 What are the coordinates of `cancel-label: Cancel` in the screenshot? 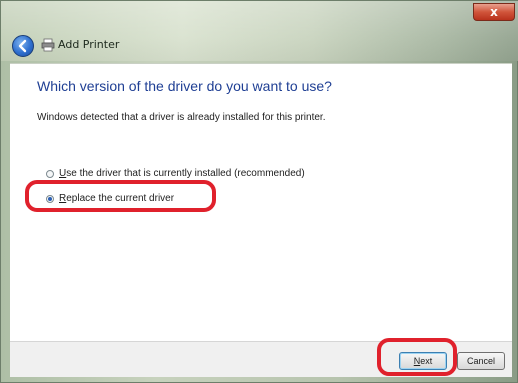 It's located at (480, 361).